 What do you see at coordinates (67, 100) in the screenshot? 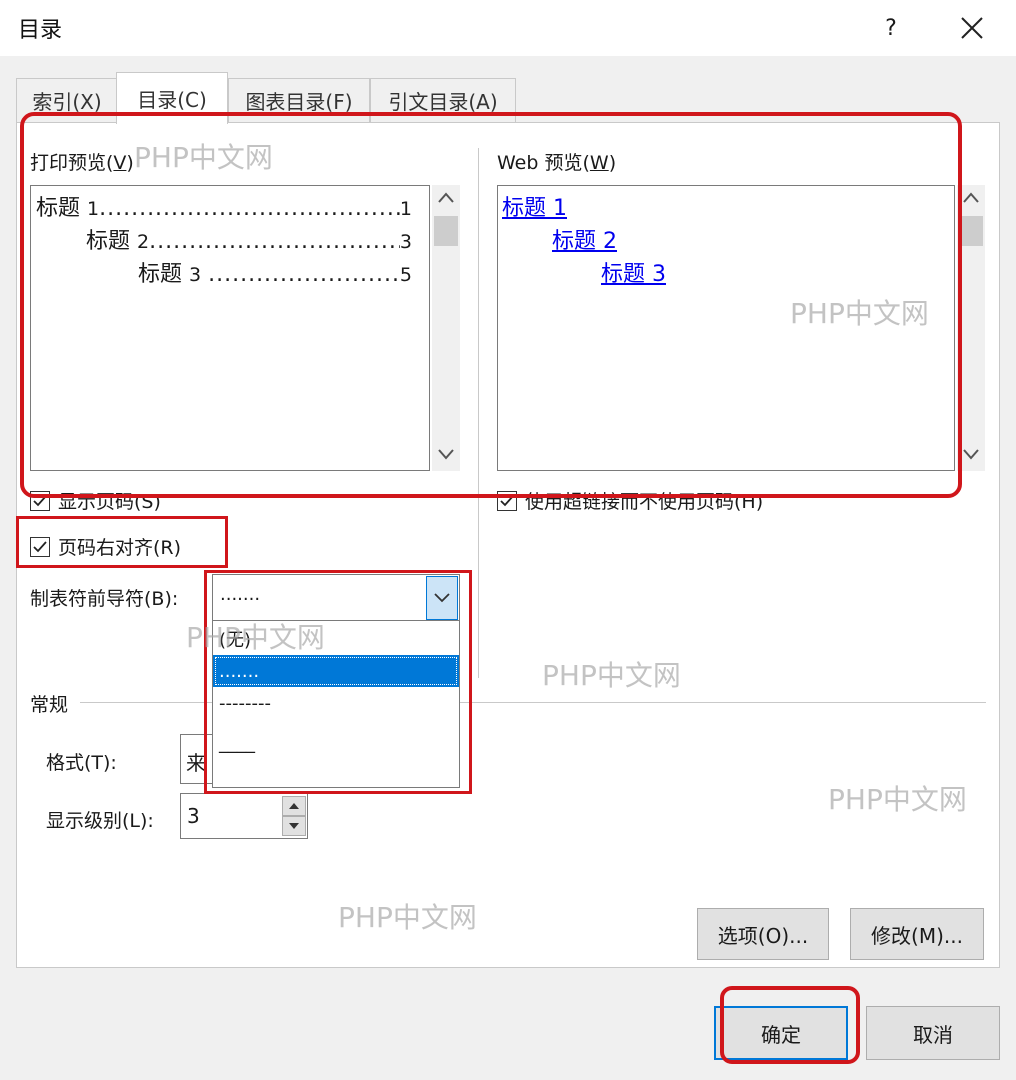
I see `tab-index: 索引(X)` at bounding box center [67, 100].